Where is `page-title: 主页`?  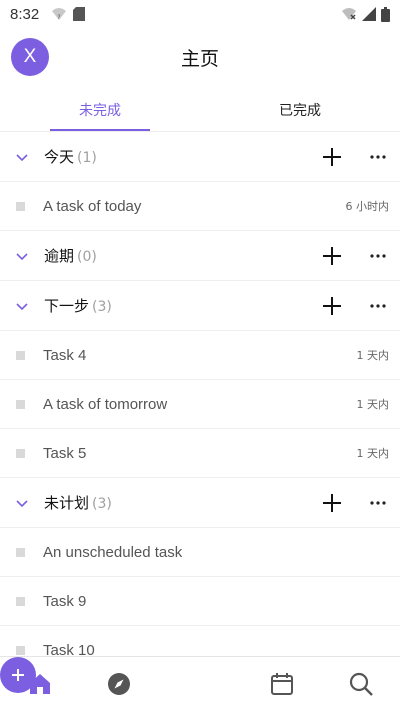 page-title: 主页 is located at coordinates (199, 59).